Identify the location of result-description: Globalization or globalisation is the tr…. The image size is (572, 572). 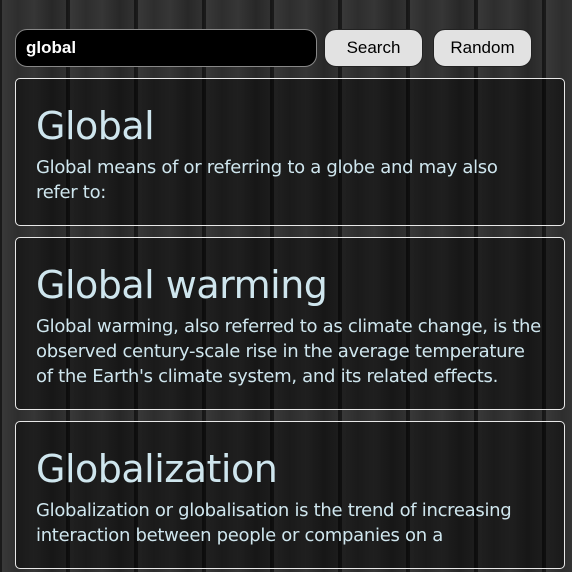
(274, 523).